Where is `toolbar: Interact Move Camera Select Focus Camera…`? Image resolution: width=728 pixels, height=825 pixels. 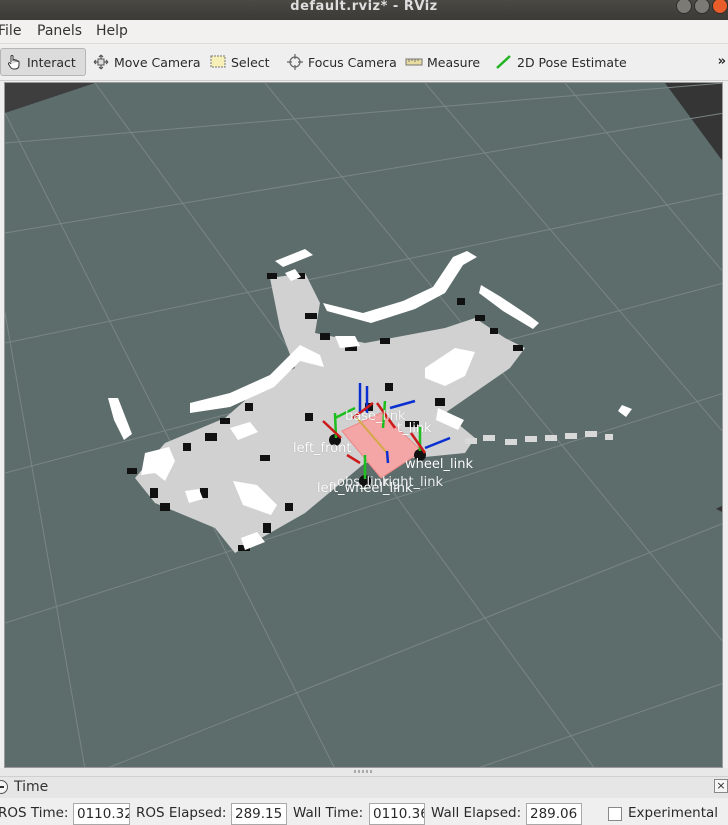 toolbar: Interact Move Camera Select Focus Camera… is located at coordinates (364, 62).